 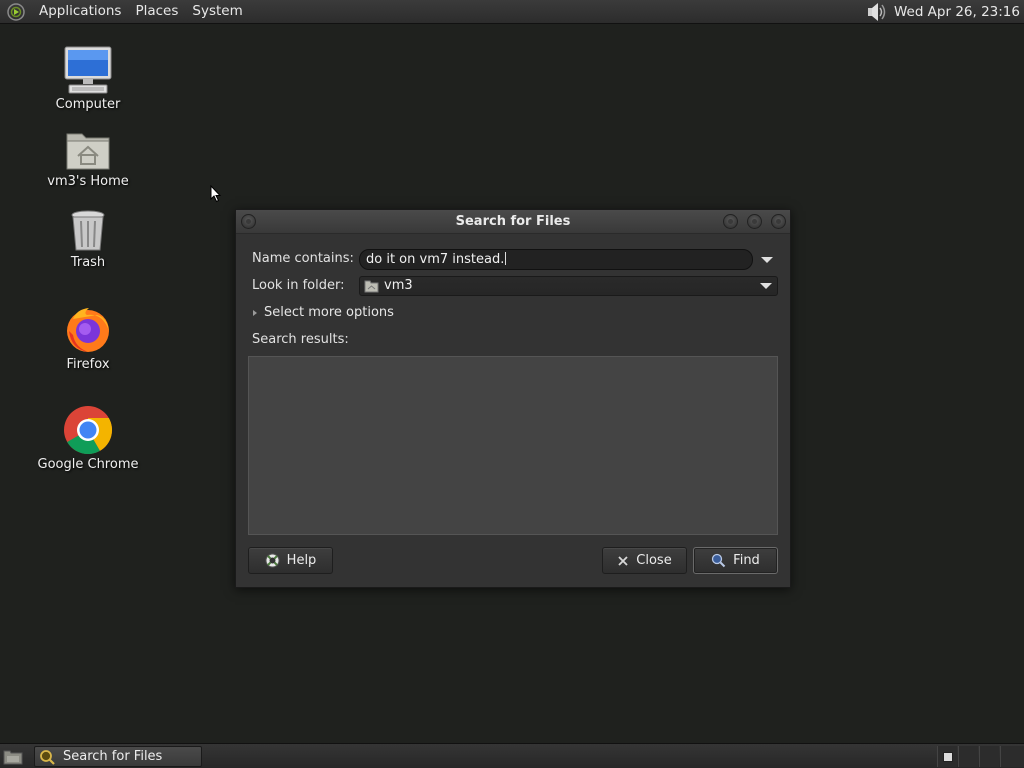 I want to click on desktop-icon-firefox: Firefox, so click(x=88, y=338).